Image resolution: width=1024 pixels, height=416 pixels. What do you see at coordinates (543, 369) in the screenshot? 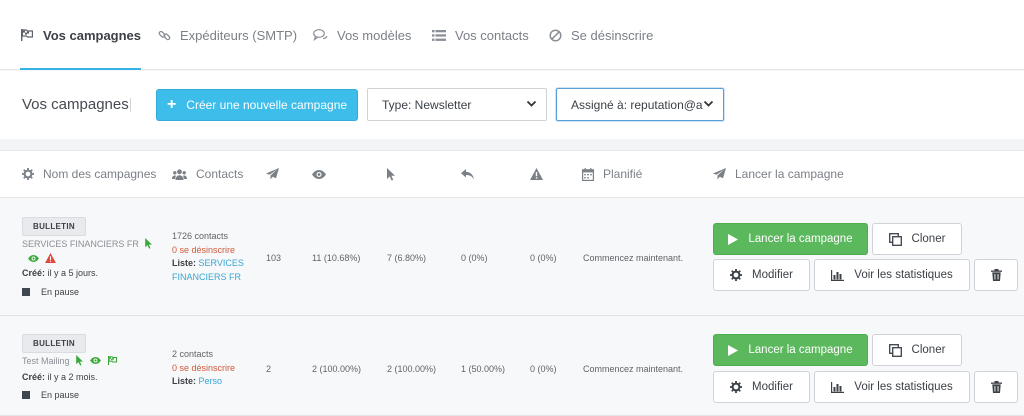
I see `bounced-count: 0 (0%)` at bounding box center [543, 369].